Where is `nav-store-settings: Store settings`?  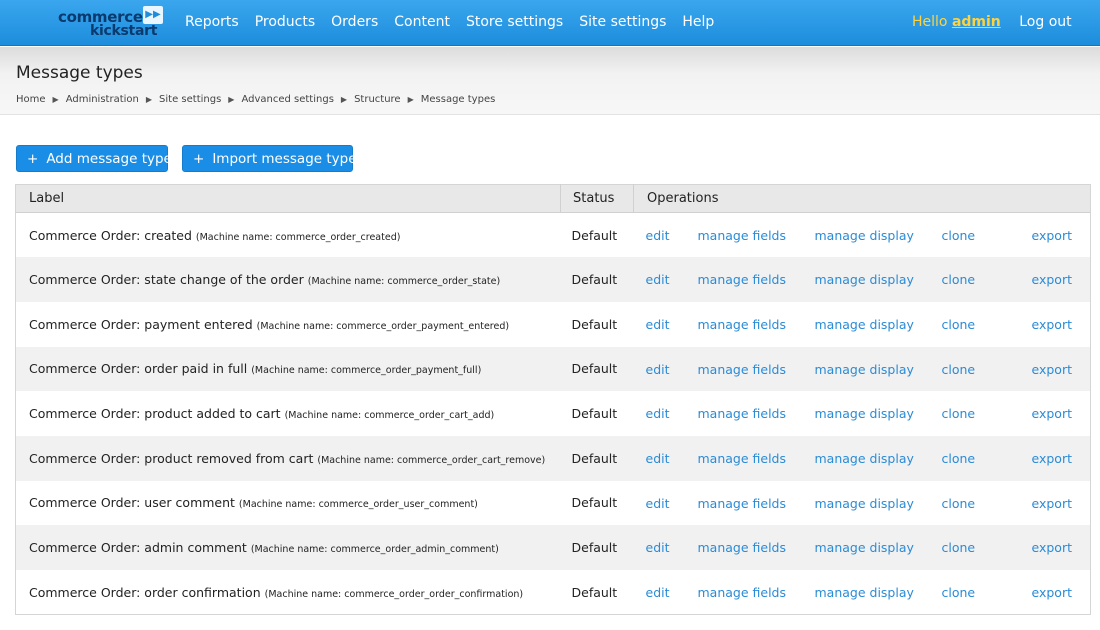 nav-store-settings: Store settings is located at coordinates (514, 22).